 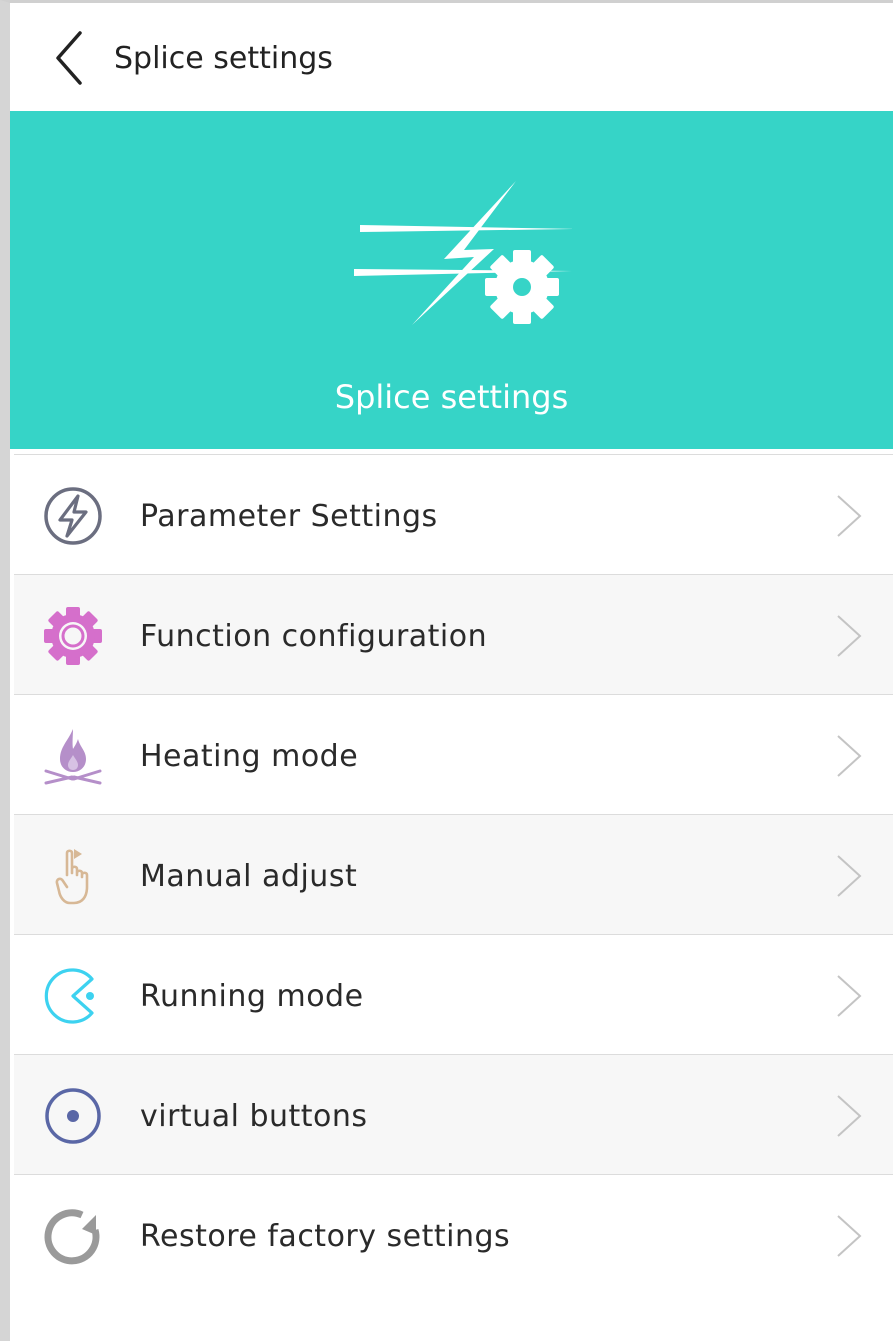 What do you see at coordinates (314, 636) in the screenshot?
I see `menu-item-label: Function configuration` at bounding box center [314, 636].